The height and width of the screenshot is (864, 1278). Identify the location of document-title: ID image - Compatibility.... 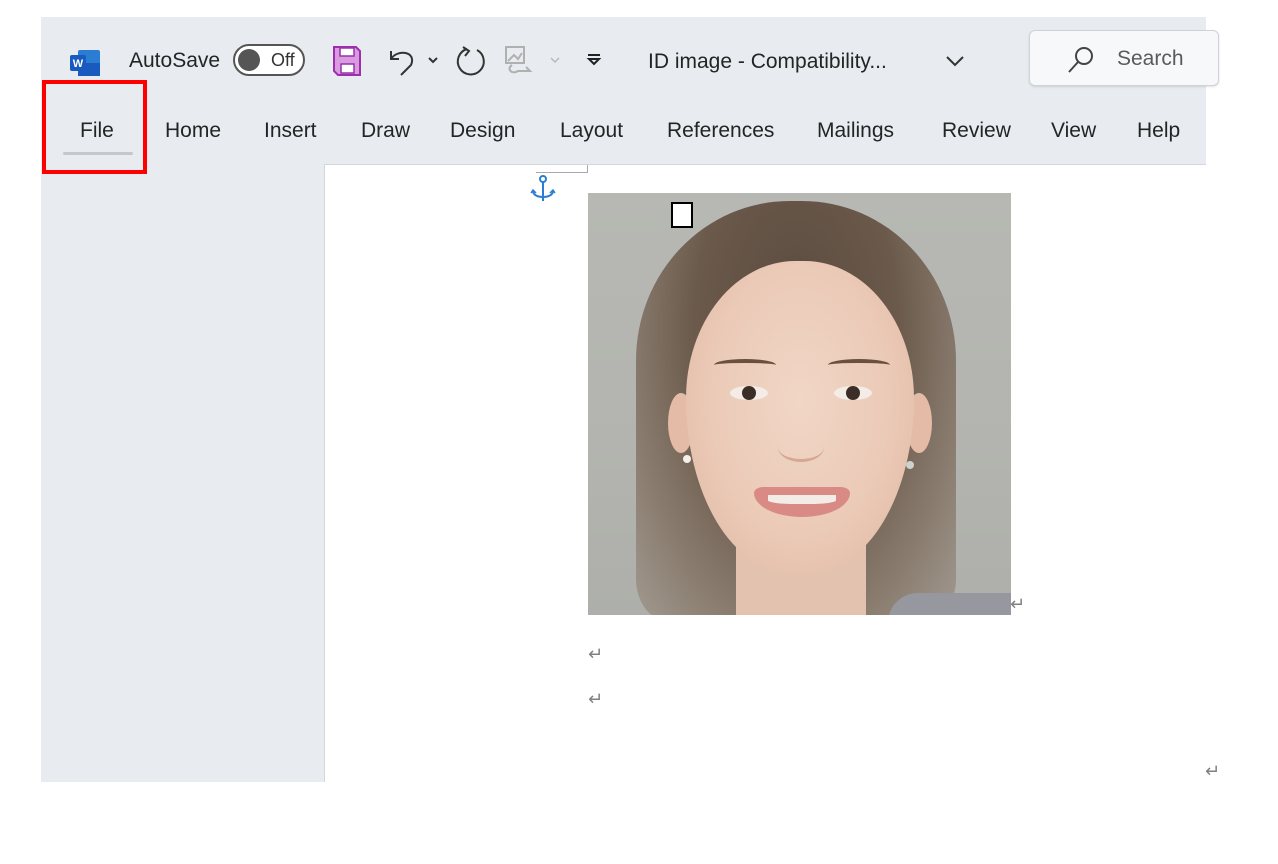
(767, 62).